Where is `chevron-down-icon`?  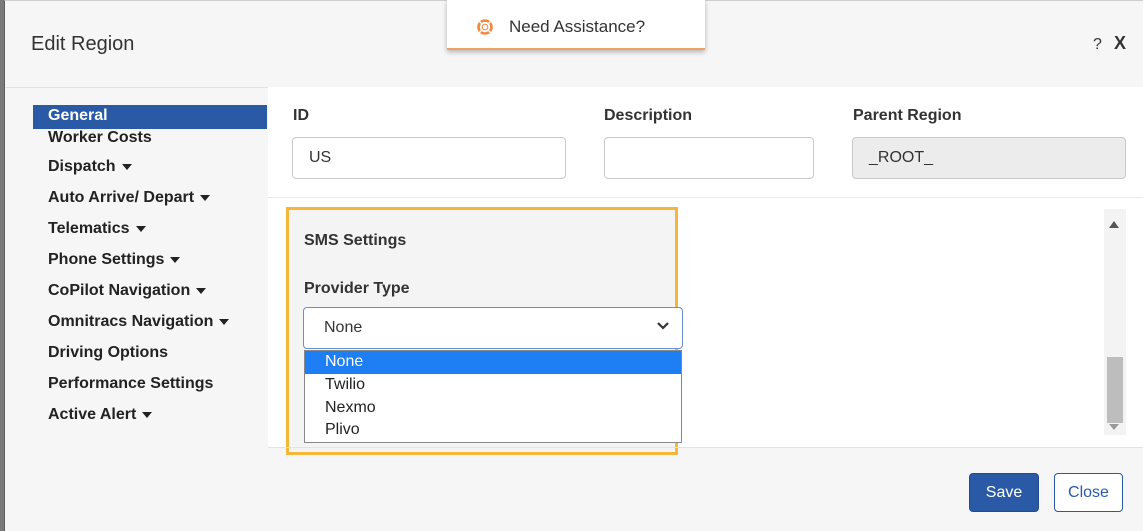 chevron-down-icon is located at coordinates (663, 326).